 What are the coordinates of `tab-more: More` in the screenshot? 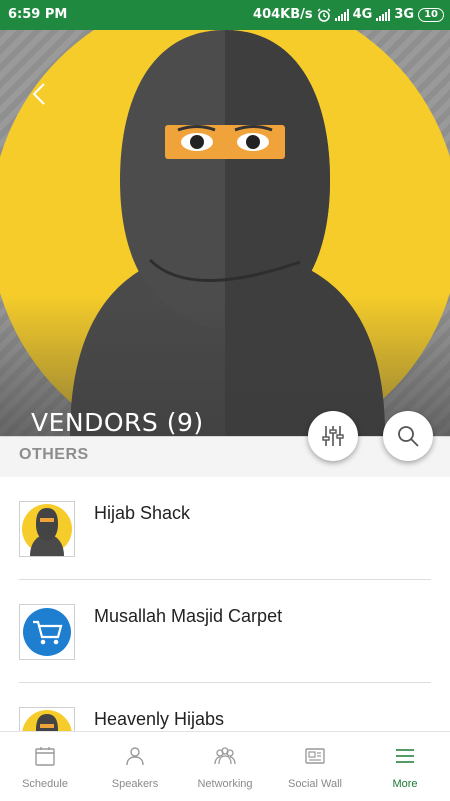 It's located at (405, 766).